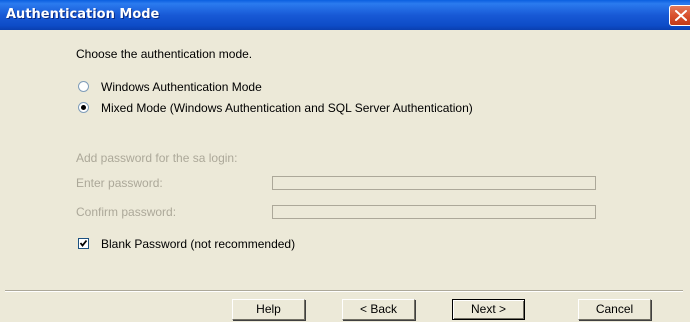 The width and height of the screenshot is (690, 322). Describe the element at coordinates (488, 309) in the screenshot. I see `next-button: Next >` at that location.